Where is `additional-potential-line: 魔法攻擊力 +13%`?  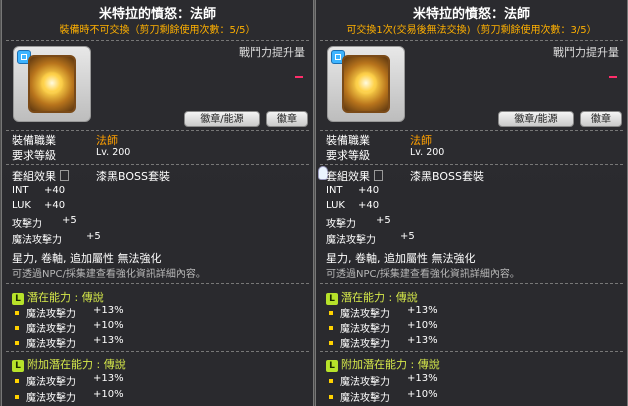
additional-potential-line: 魔法攻擊力 +13% is located at coordinates (69, 380).